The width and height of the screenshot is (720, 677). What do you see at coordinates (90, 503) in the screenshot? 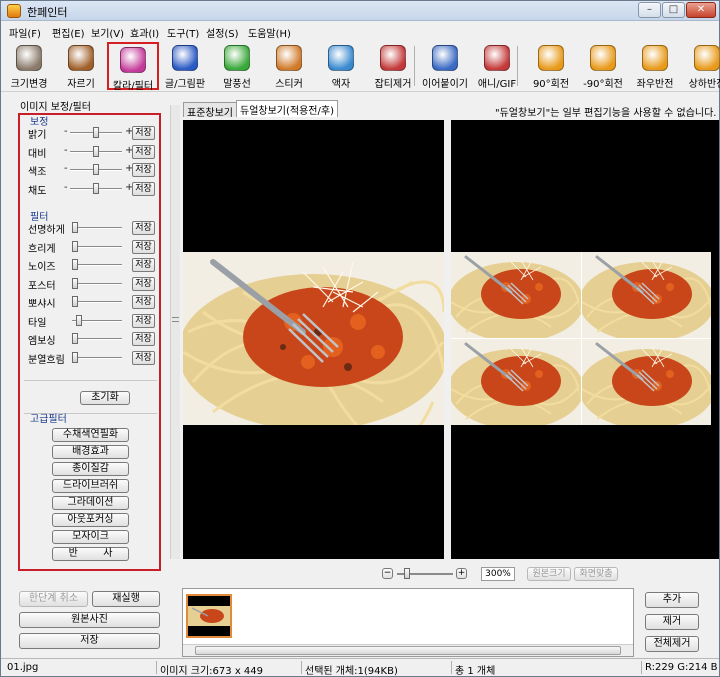
I see `advanced-filter-button: 그라데이션` at bounding box center [90, 503].